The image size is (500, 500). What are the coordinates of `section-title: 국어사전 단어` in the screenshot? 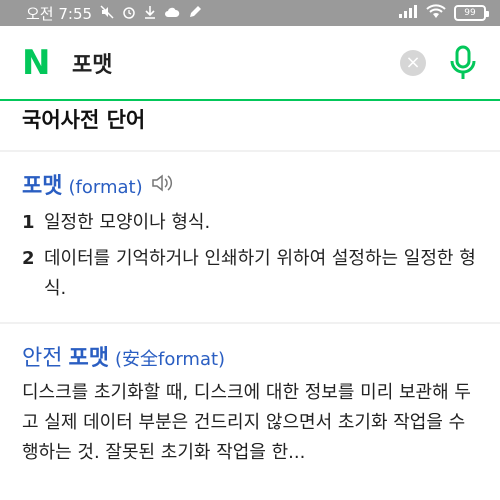 It's located at (84, 120).